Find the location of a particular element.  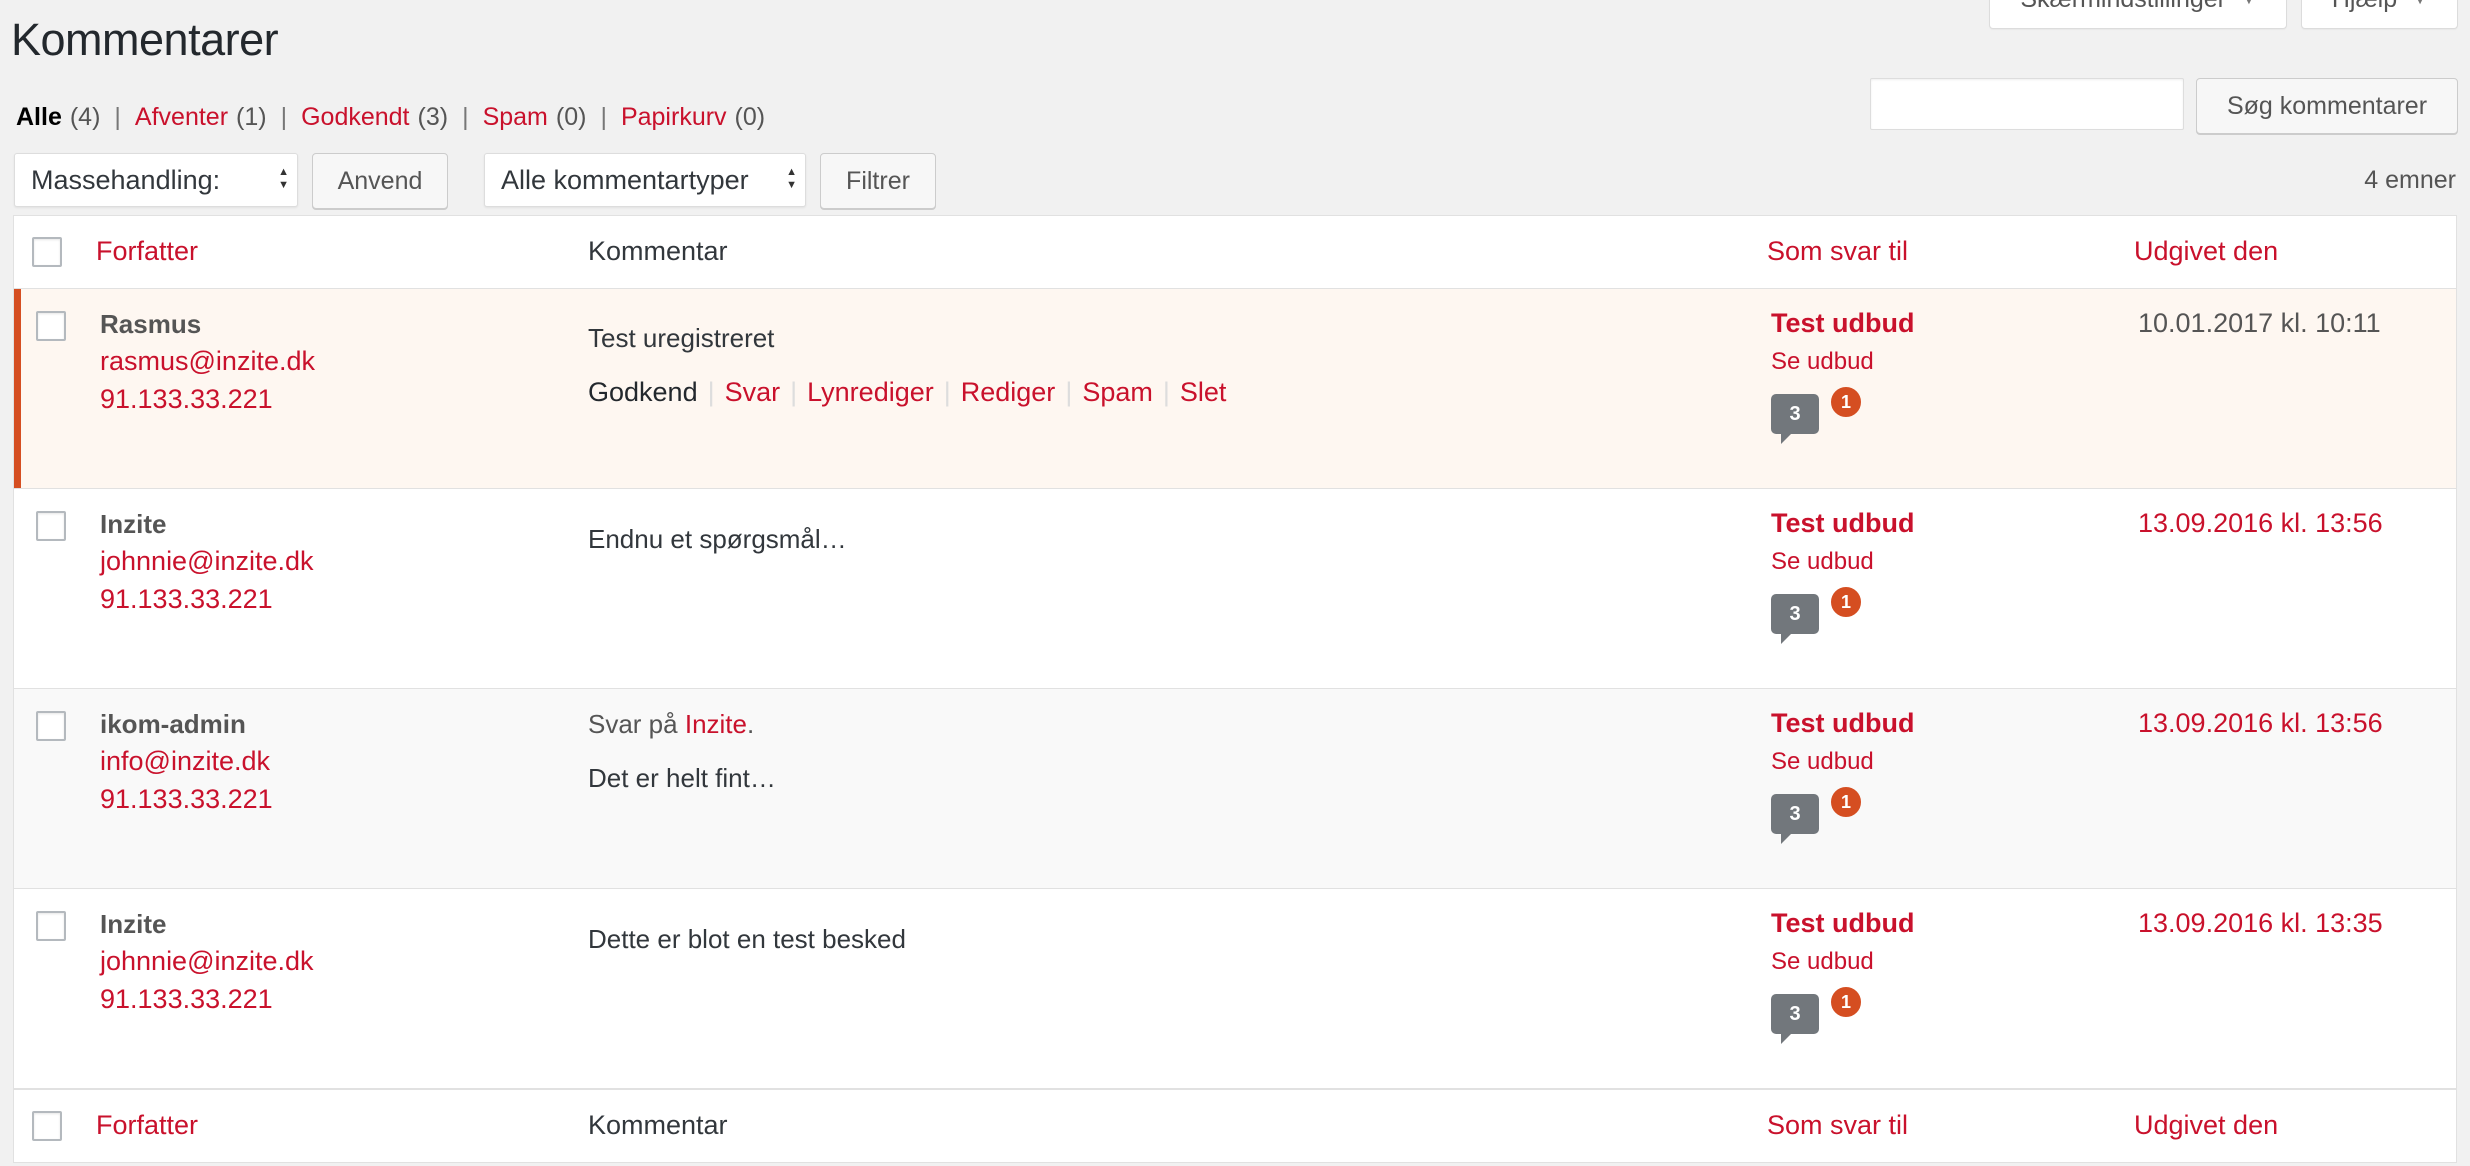

comment-date-link: 13.09.2016 kl. 13:35 is located at coordinates (2260, 923).